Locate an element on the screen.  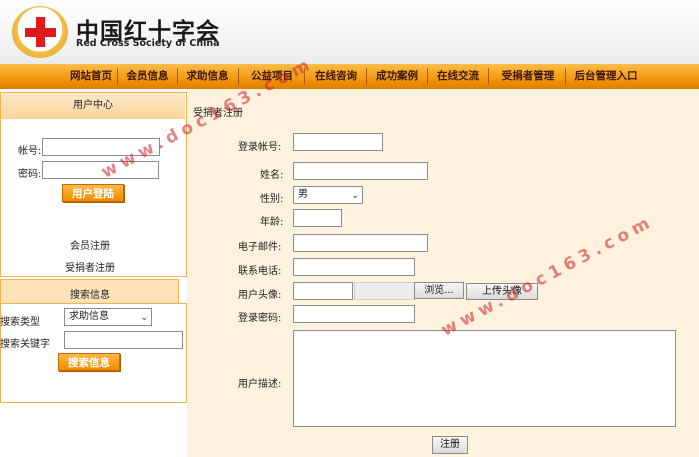
account-label: 帐号: is located at coordinates (30, 151).